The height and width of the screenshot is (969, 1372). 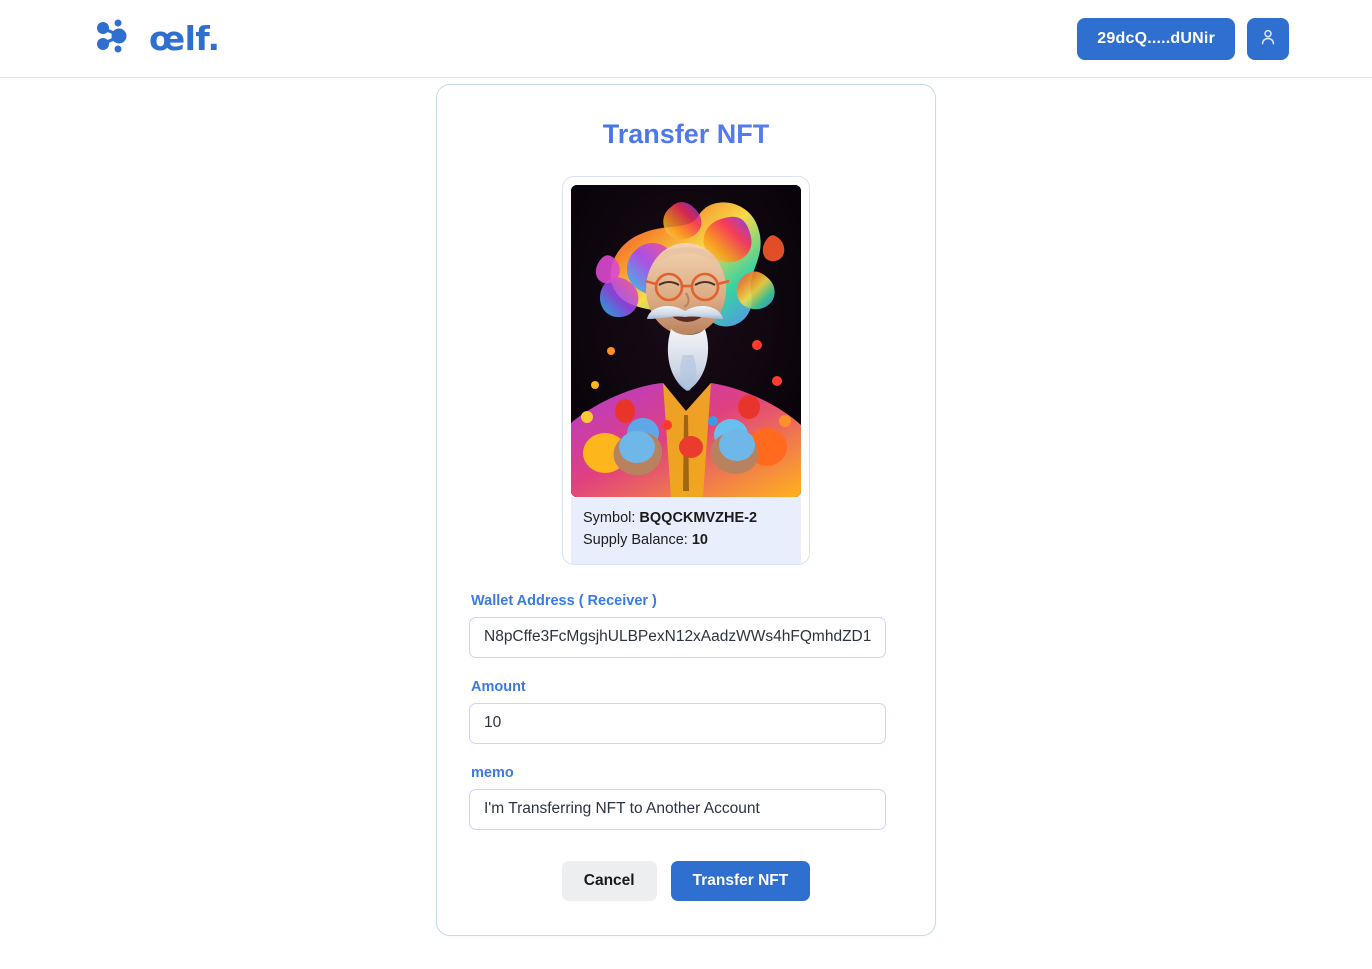 I want to click on nft-meta: Symbol: BQQCKMVZHE-2 Supply Balance: 10, so click(x=686, y=530).